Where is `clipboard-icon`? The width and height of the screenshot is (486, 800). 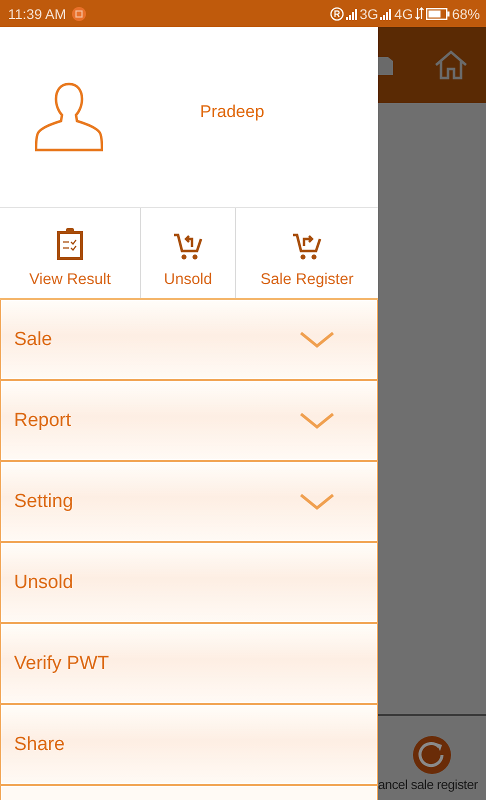 clipboard-icon is located at coordinates (70, 244).